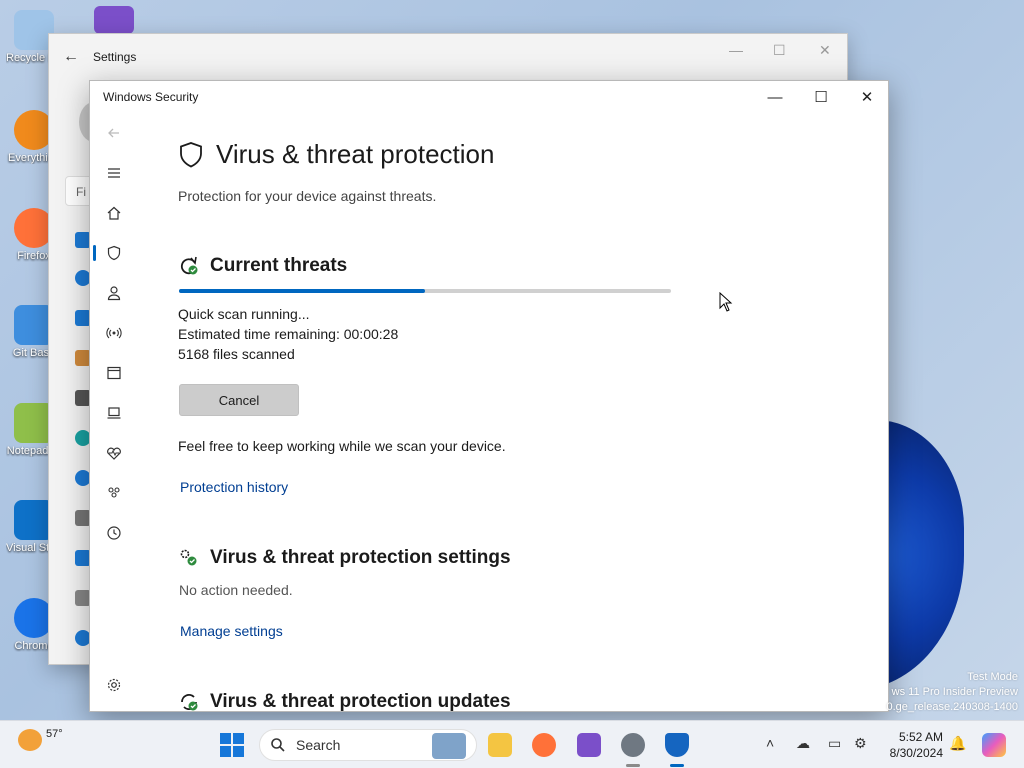 This screenshot has height=768, width=1024. Describe the element at coordinates (544, 745) in the screenshot. I see `firefox-taskbar-icon` at that location.